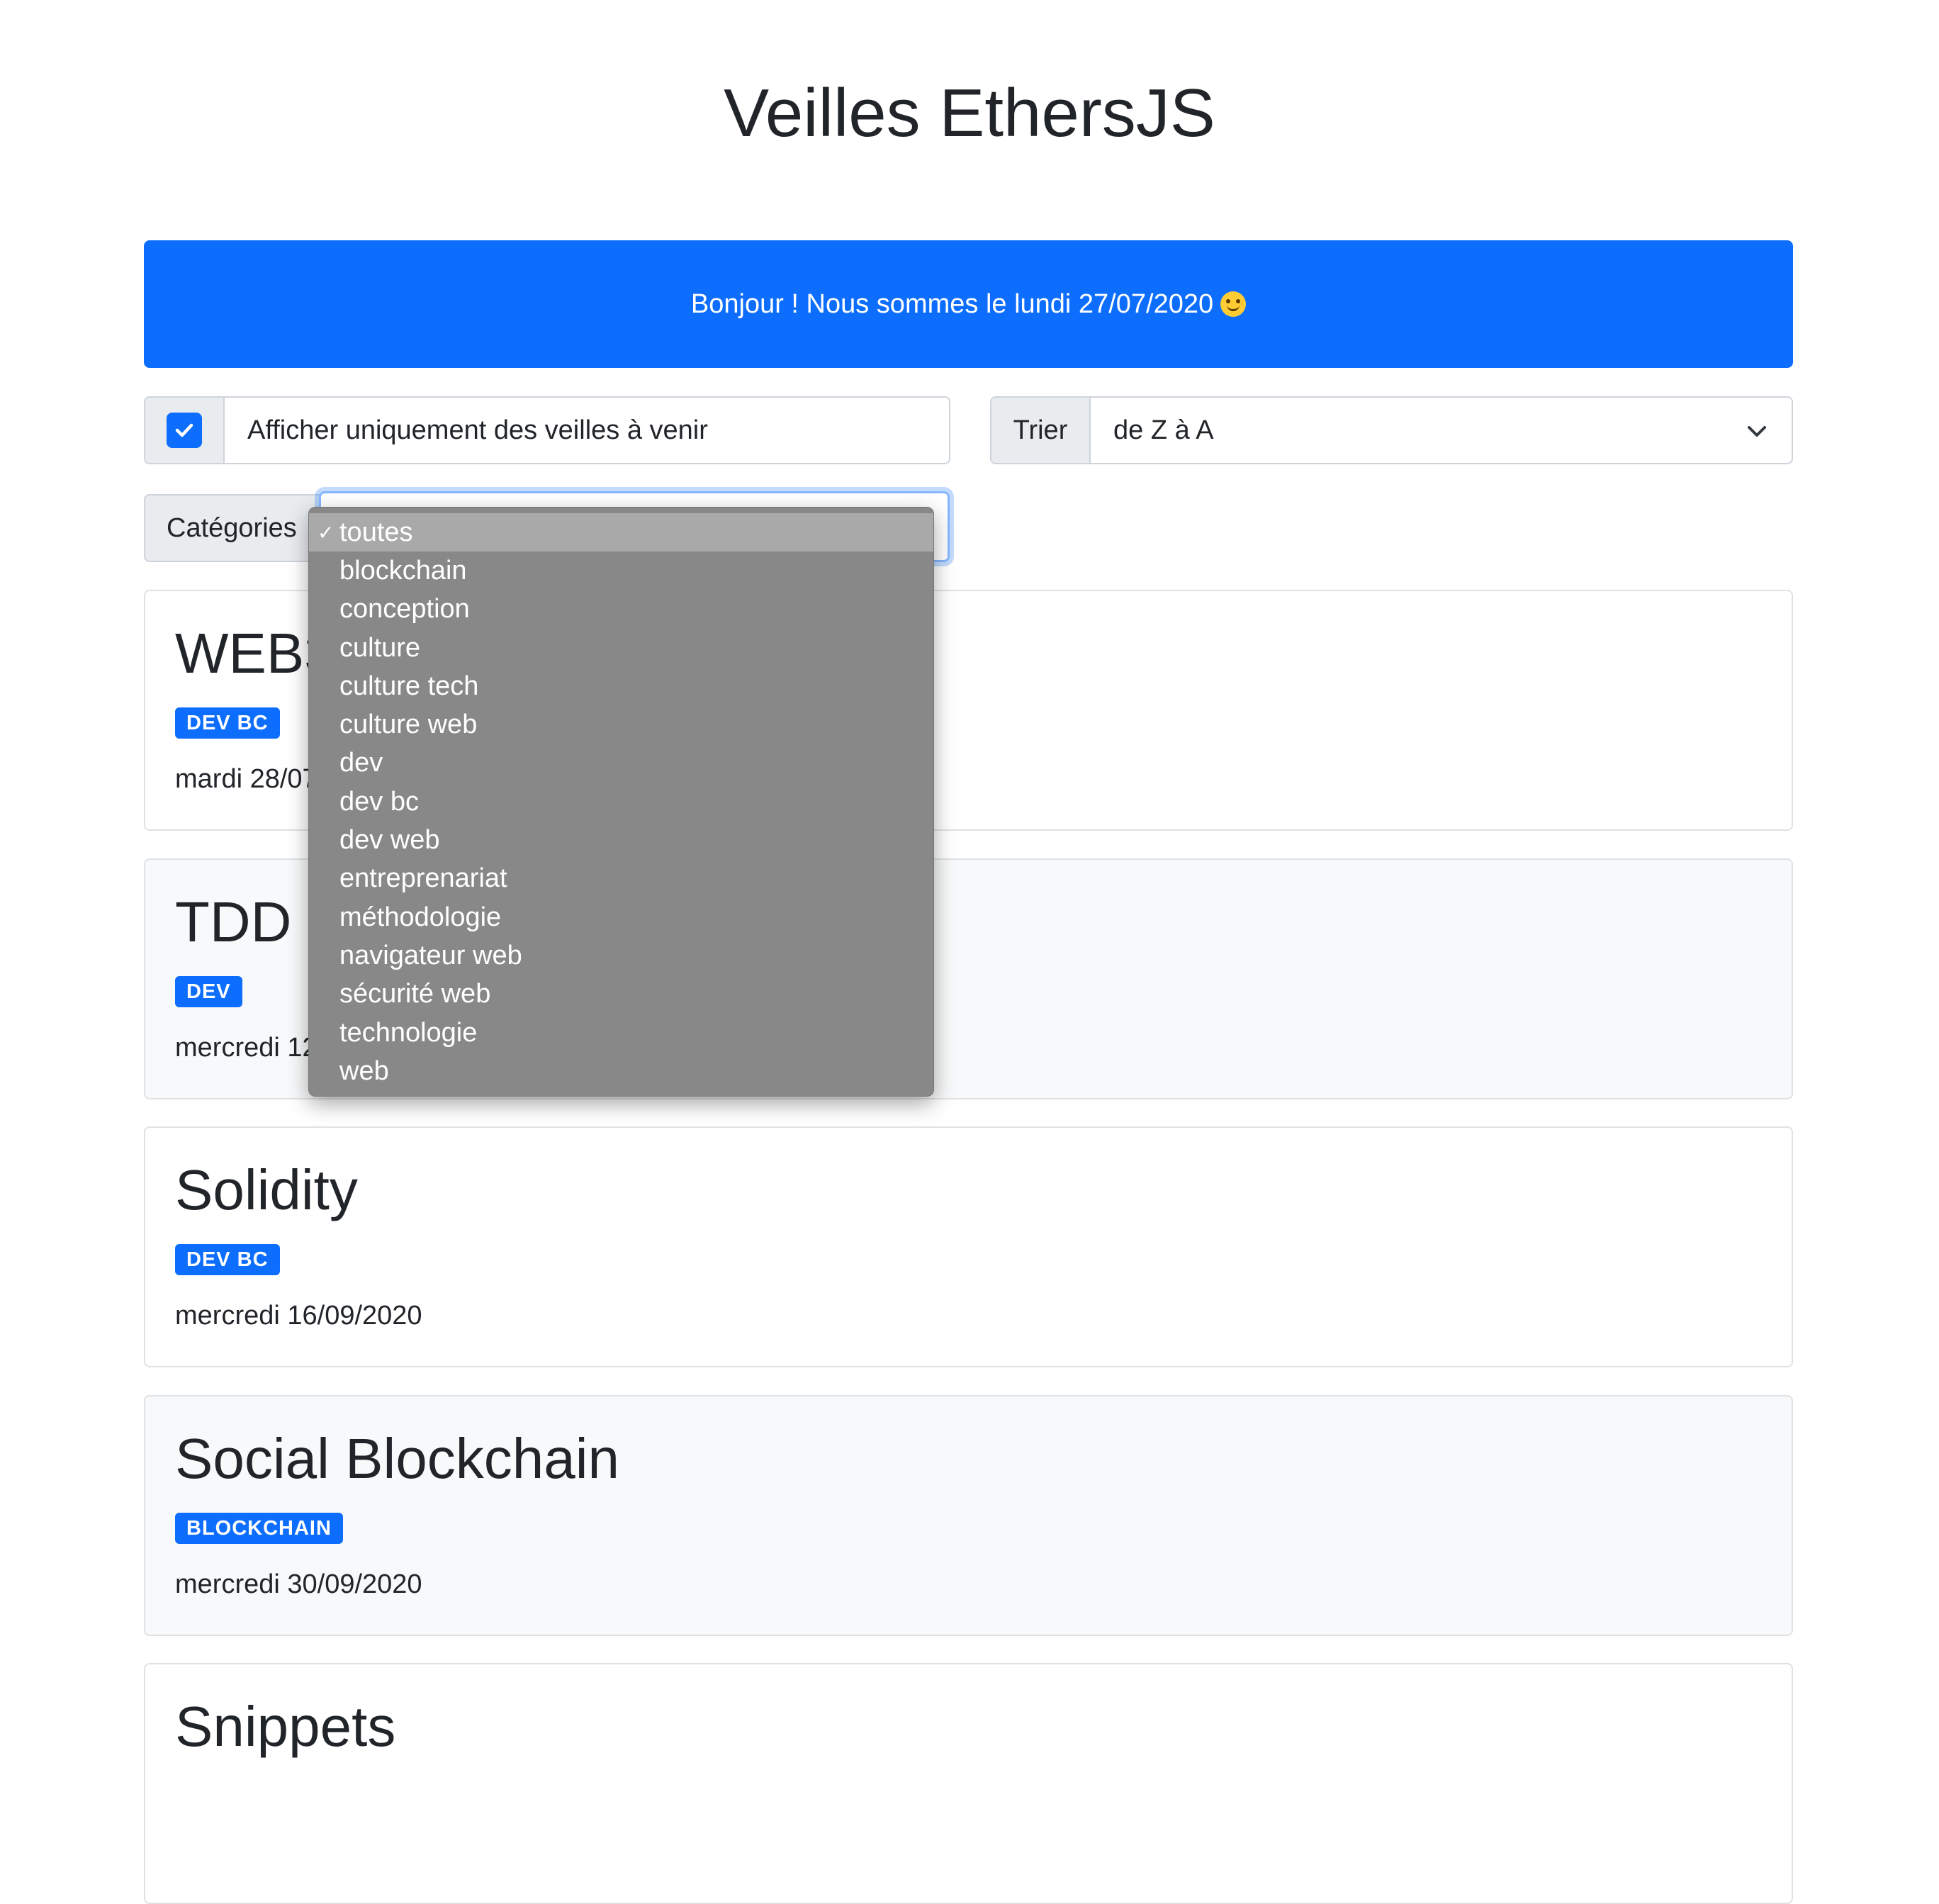 The width and height of the screenshot is (1939, 1904). Describe the element at coordinates (430, 955) in the screenshot. I see `option-label: navigateur web` at that location.